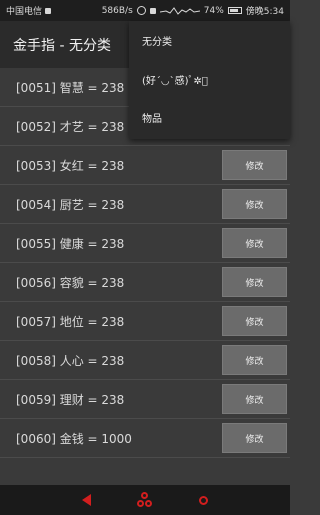  Describe the element at coordinates (145, 243) in the screenshot. I see `list-item: [0055] 健康 = 238 修改` at that location.